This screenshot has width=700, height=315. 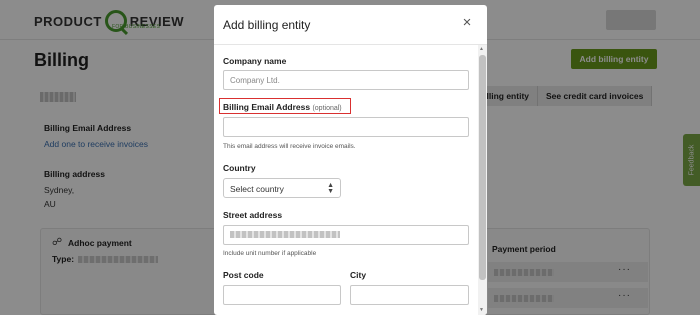 I want to click on country-select: Select country ▲ ▼, so click(x=282, y=188).